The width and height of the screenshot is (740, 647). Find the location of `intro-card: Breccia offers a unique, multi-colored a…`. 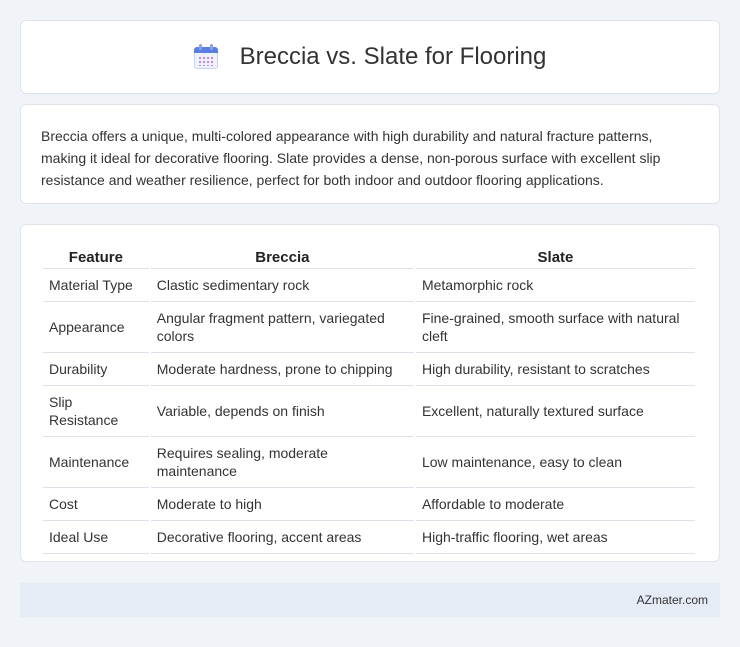

intro-card: Breccia offers a unique, multi-colored a… is located at coordinates (370, 154).